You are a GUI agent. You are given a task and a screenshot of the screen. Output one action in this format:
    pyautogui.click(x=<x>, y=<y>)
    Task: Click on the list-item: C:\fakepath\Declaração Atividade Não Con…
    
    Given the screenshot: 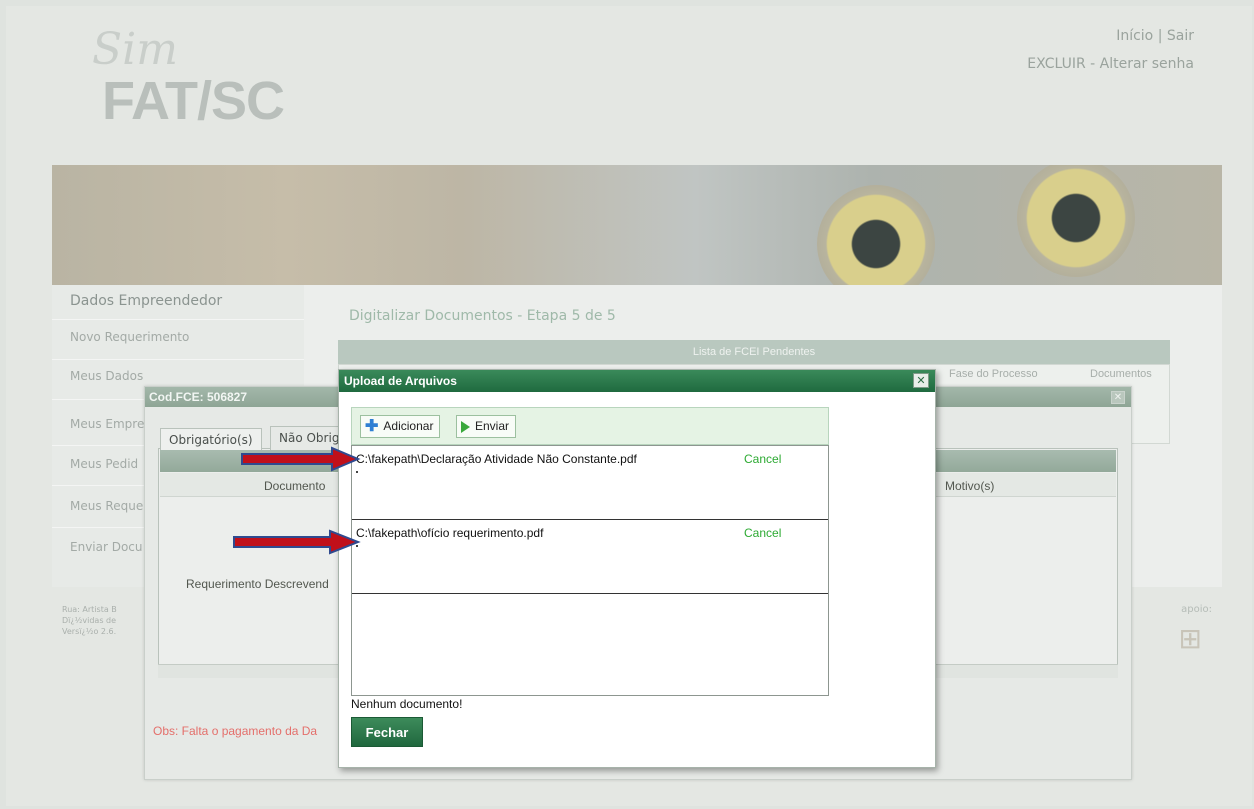 What is the action you would take?
    pyautogui.click(x=590, y=483)
    